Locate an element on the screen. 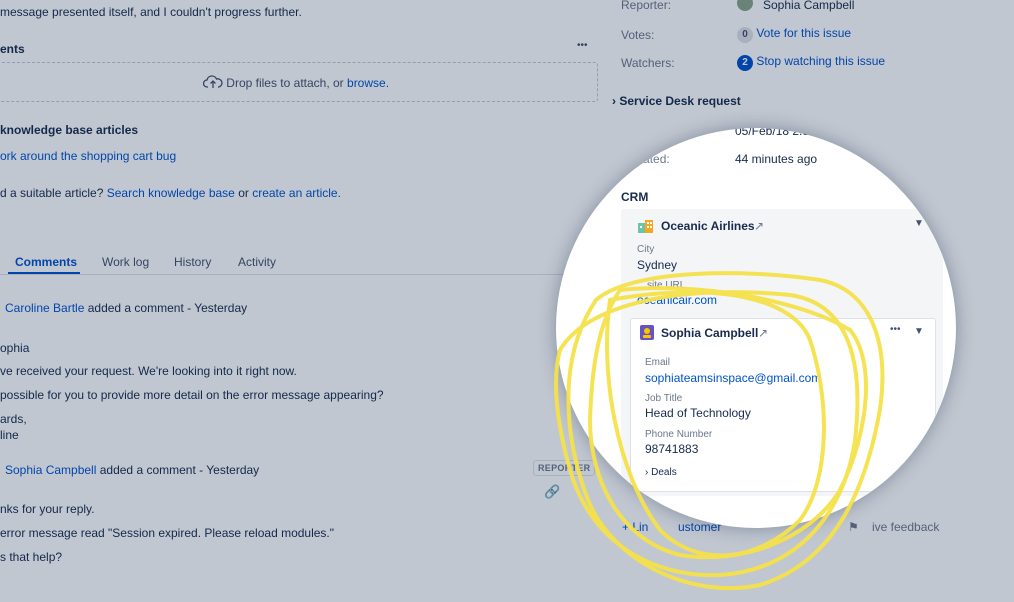 Image resolution: width=1014 pixels, height=602 pixels. votes-label: Votes: is located at coordinates (638, 35).